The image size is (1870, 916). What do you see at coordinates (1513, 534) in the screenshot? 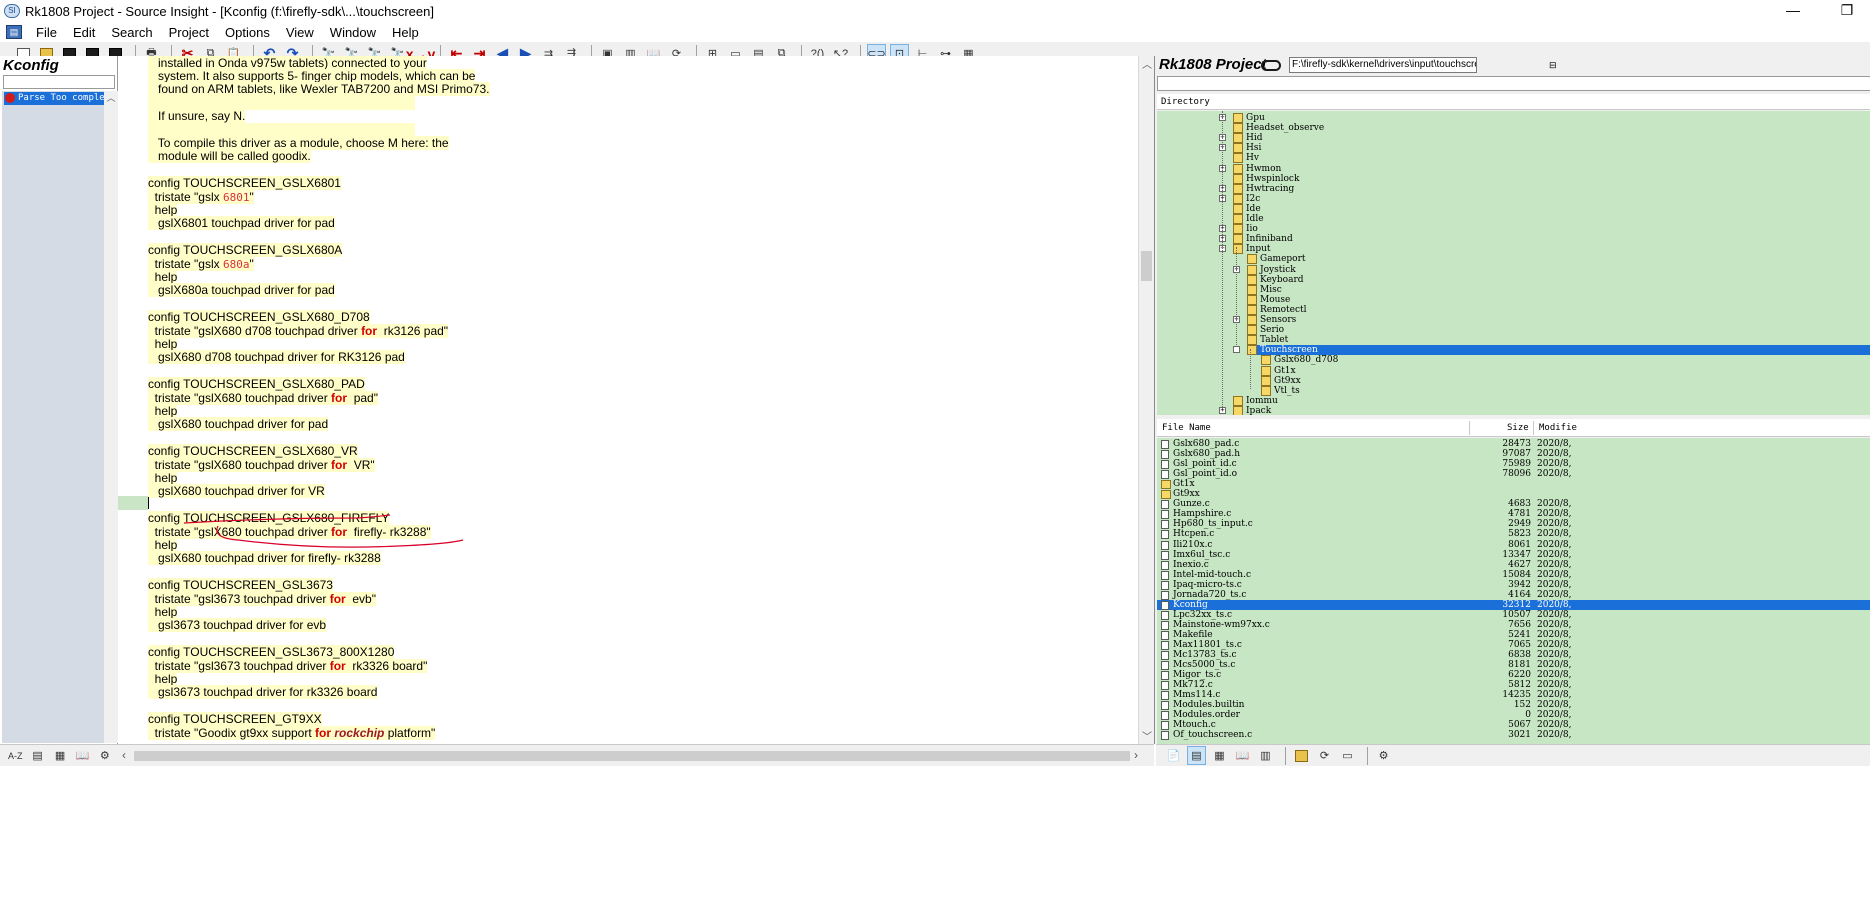
I see `file-row: Htcpen.c 5823 2020/8,` at bounding box center [1513, 534].